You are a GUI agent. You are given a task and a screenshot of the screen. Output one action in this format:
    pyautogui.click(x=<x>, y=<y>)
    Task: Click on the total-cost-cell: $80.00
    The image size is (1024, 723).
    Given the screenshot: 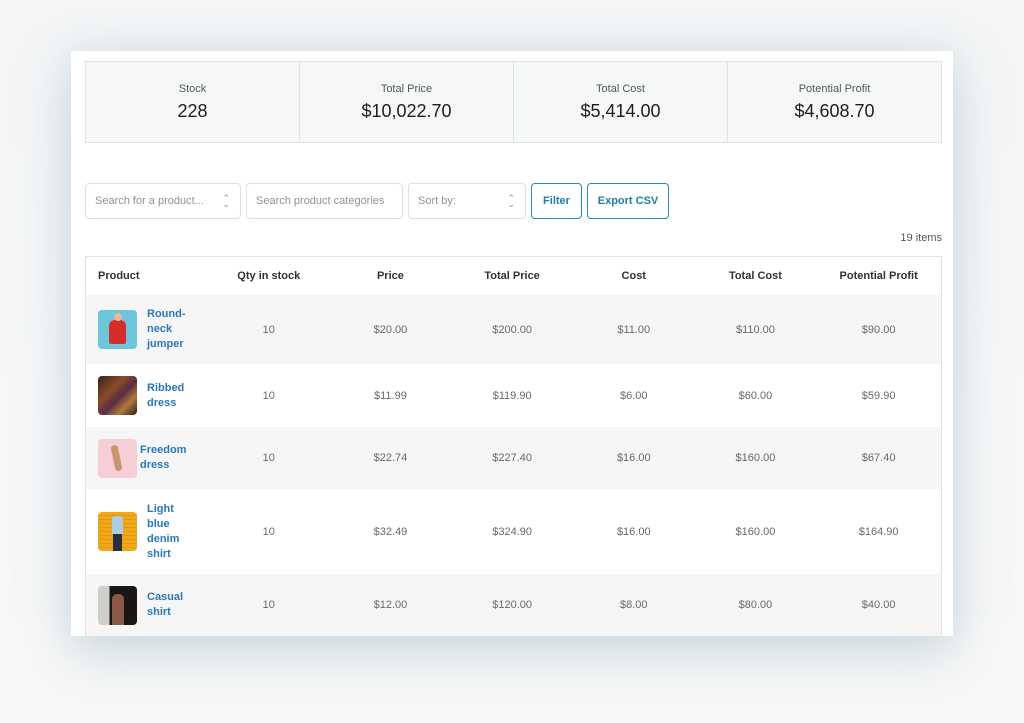 What is the action you would take?
    pyautogui.click(x=755, y=605)
    